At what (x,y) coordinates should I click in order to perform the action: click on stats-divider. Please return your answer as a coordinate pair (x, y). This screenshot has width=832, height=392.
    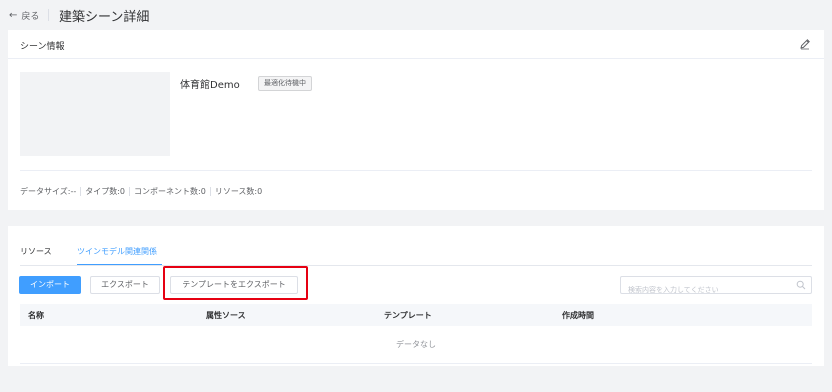
    Looking at the image, I should click on (416, 170).